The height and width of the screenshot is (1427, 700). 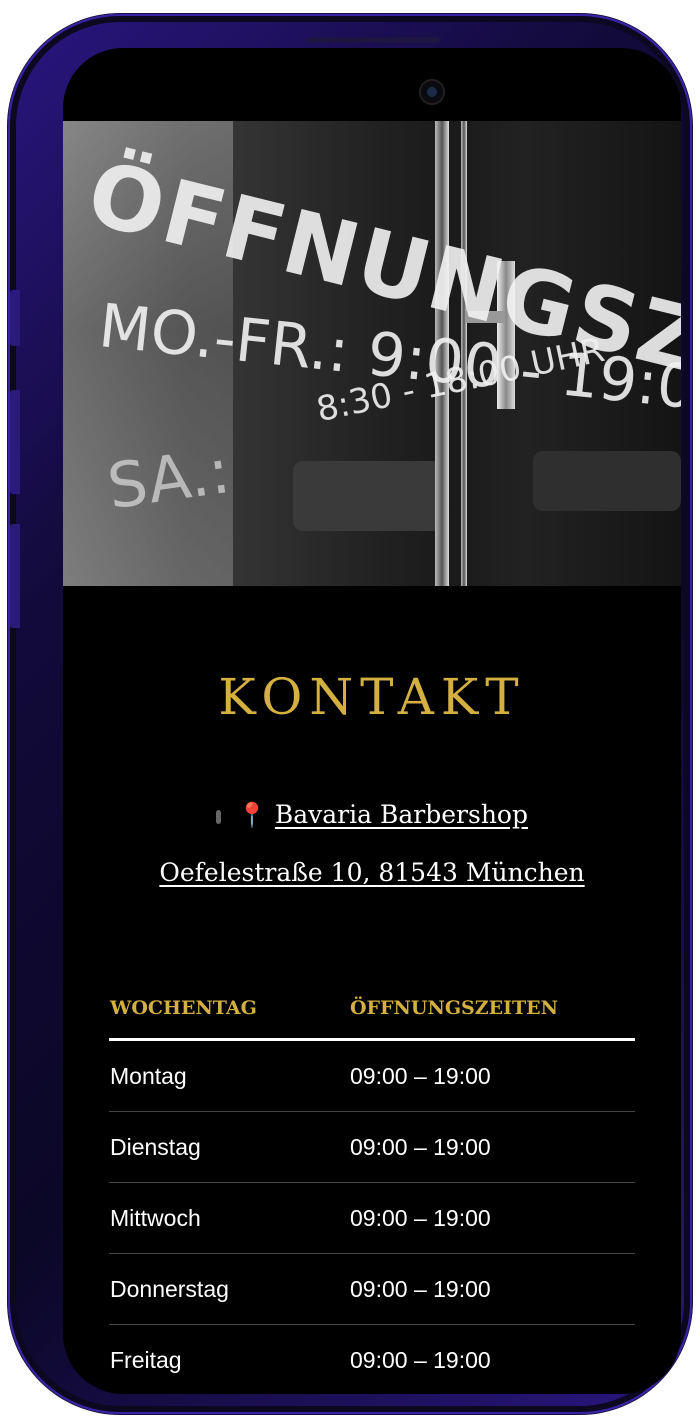 I want to click on business-name-line: 📍 Bavaria Barbershop, so click(x=372, y=814).